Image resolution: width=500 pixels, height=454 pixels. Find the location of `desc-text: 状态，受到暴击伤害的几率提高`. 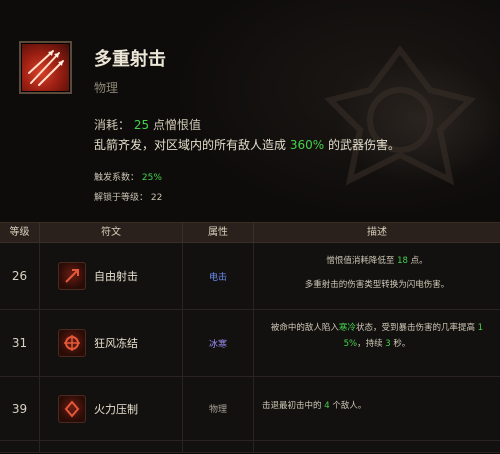

desc-text: 状态，受到暴击伤害的几率提高 is located at coordinates (415, 328).